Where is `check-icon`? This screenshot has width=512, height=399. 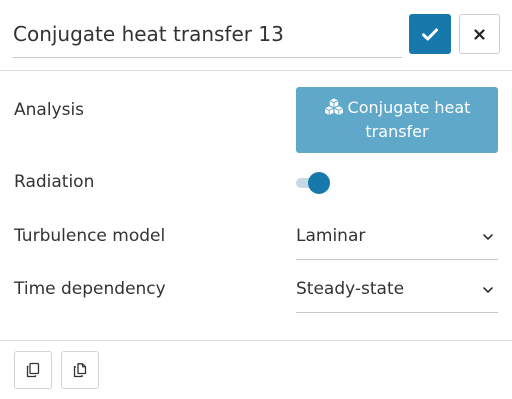 check-icon is located at coordinates (430, 34).